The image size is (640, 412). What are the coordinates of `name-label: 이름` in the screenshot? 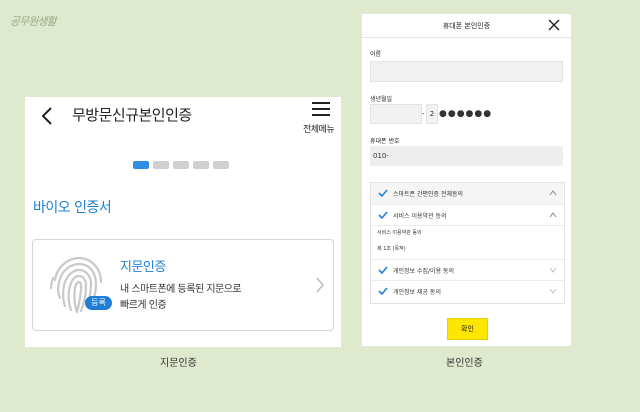 It's located at (376, 54).